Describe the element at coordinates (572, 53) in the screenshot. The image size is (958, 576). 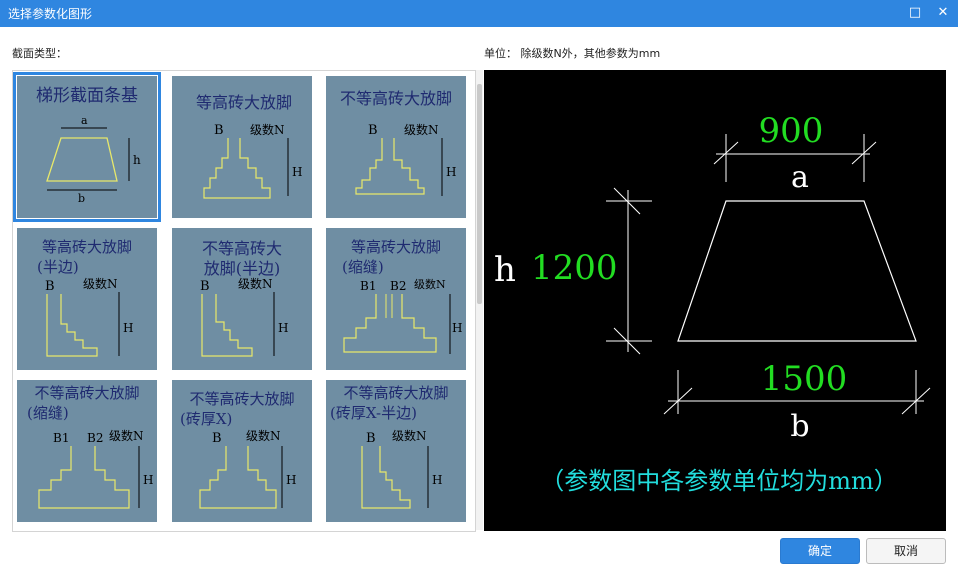
I see `unit-note: 单位： 除级数N外，其他参数为mm` at that location.